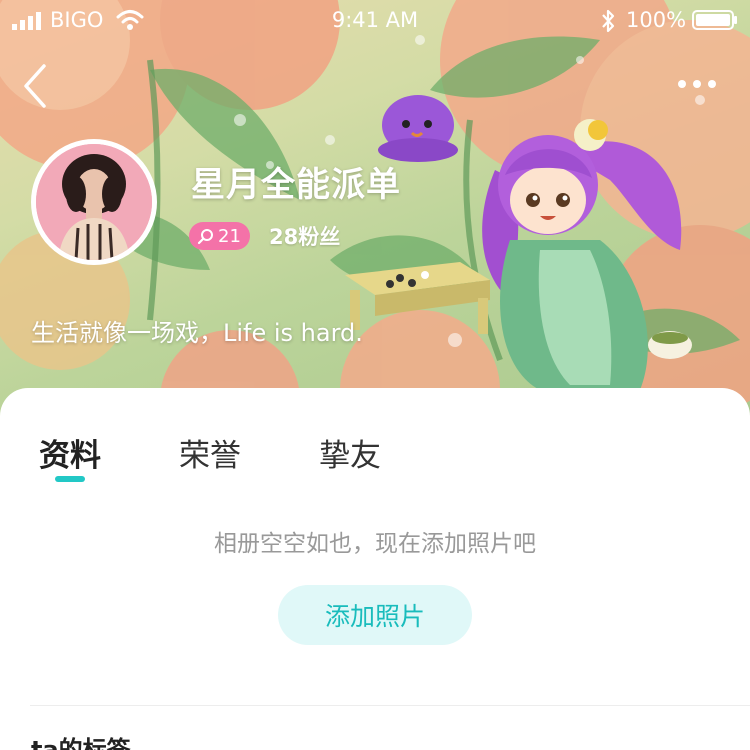  I want to click on battery-percentage: 100%, so click(656, 20).